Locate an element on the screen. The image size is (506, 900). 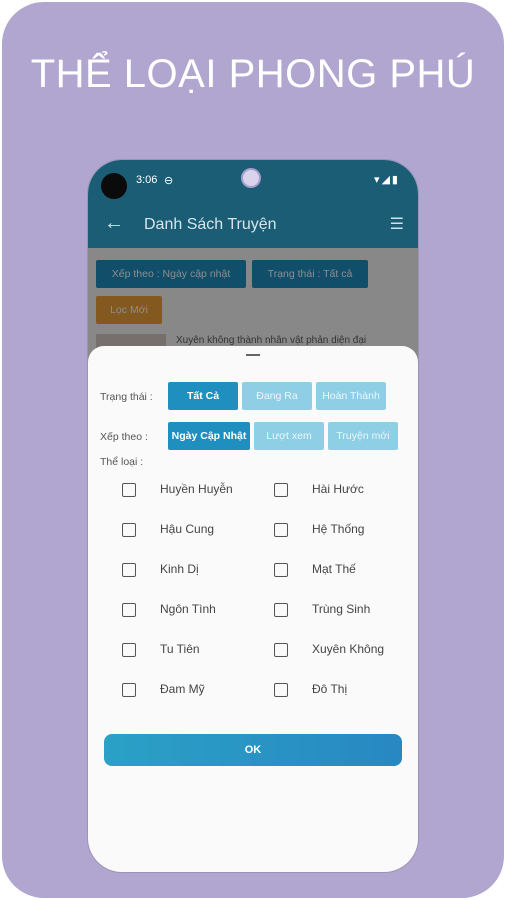
signal-battery-icons: ▾◢▮ is located at coordinates (386, 180).